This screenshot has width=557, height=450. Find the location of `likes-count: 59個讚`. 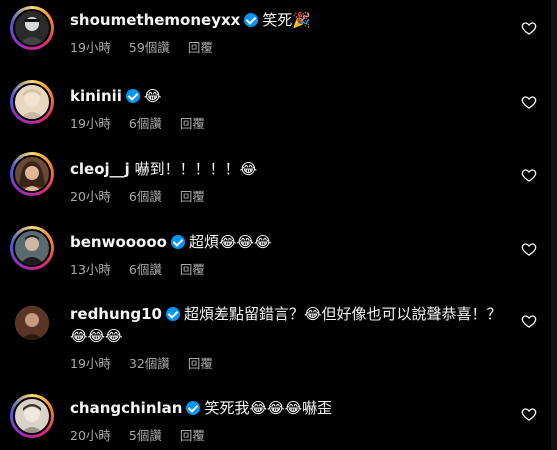

likes-count: 59個讚 is located at coordinates (149, 47).